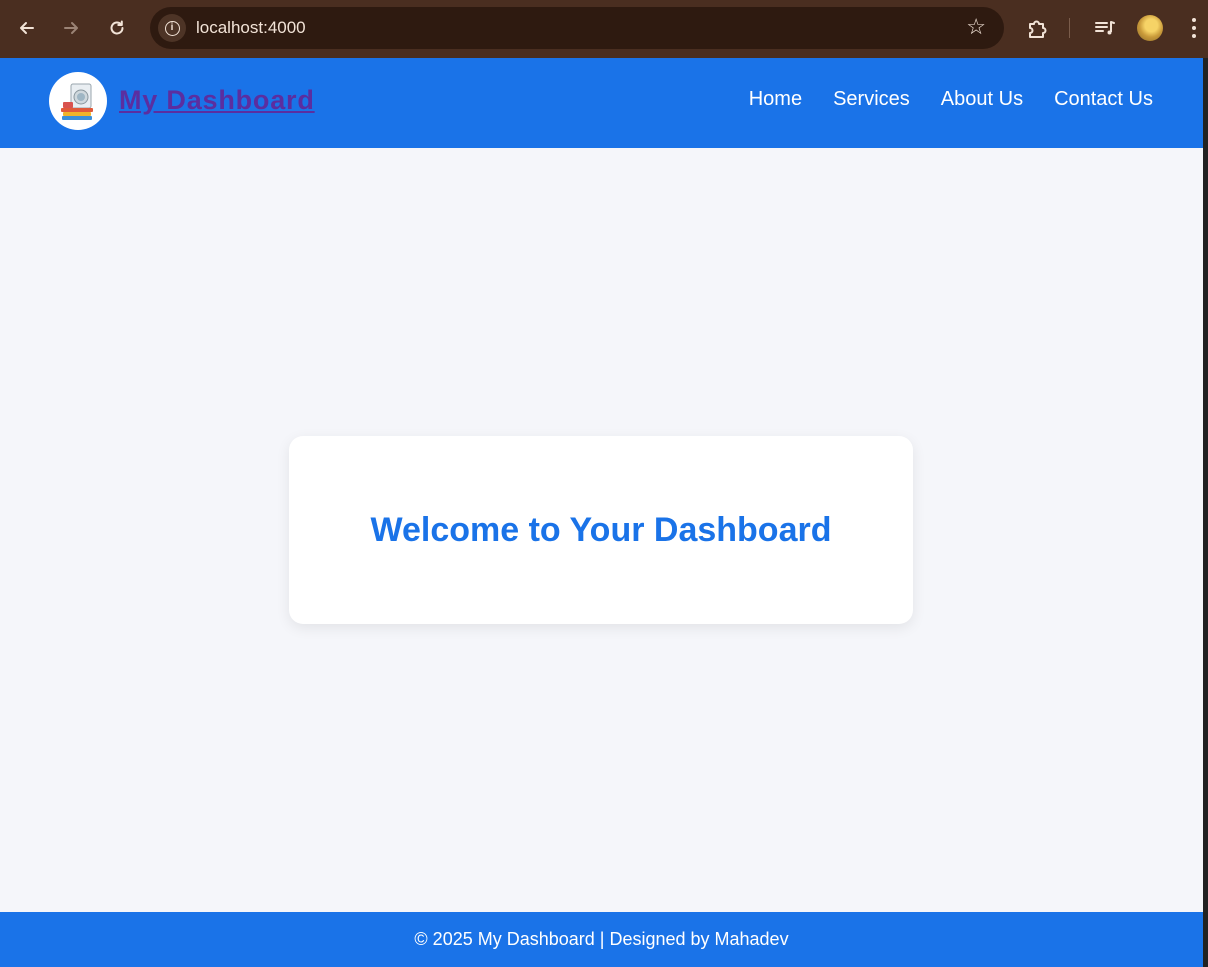 The image size is (1208, 967). I want to click on more-menu-icon, so click(1194, 28).